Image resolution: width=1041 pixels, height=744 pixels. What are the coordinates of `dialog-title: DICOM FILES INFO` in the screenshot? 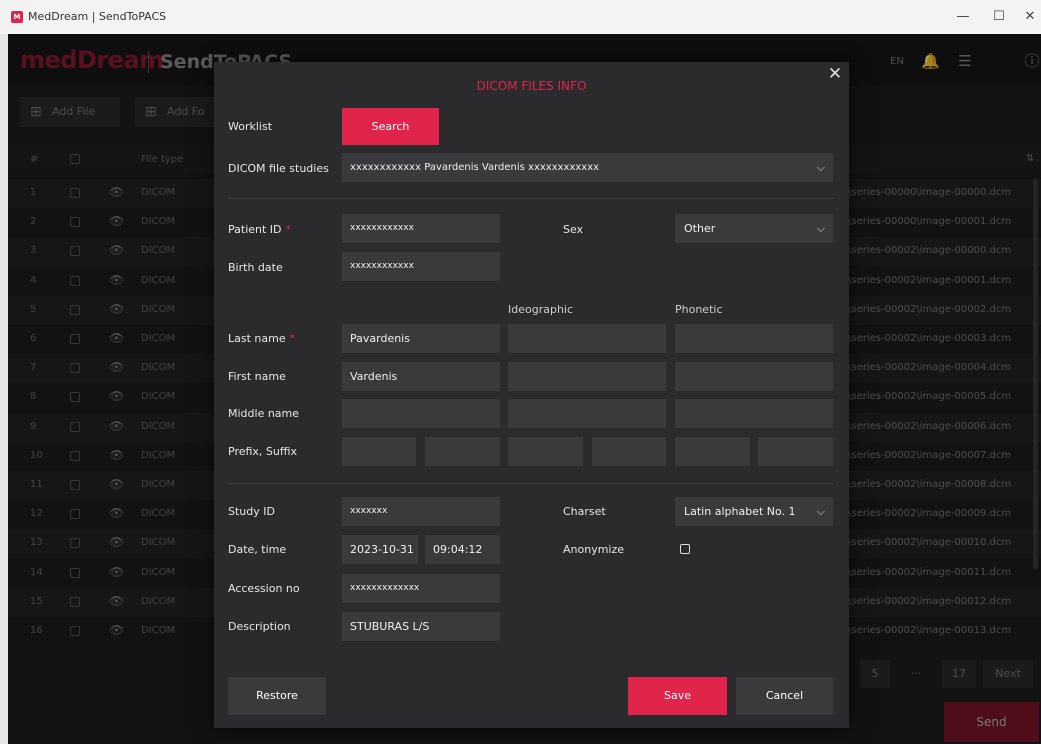 It's located at (531, 86).